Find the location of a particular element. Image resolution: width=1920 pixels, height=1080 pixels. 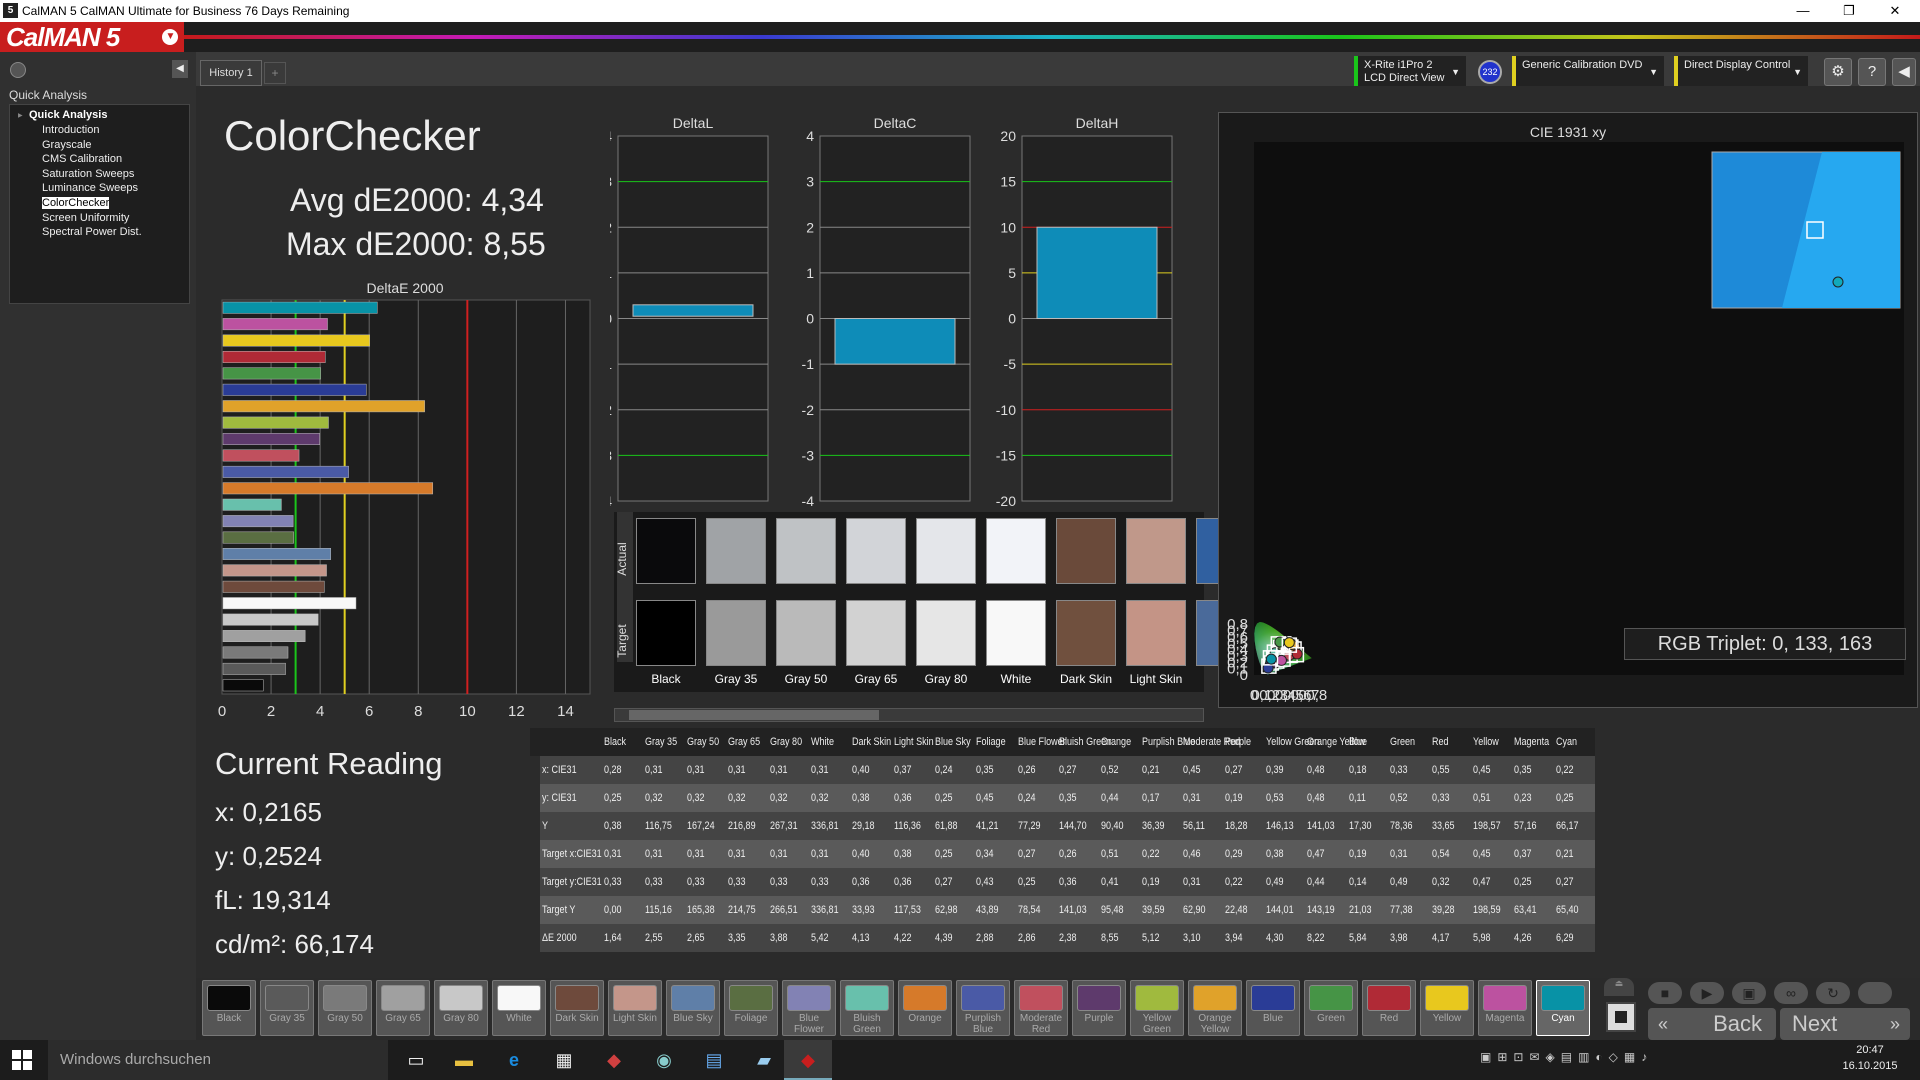

record-icon is located at coordinates (18, 70).